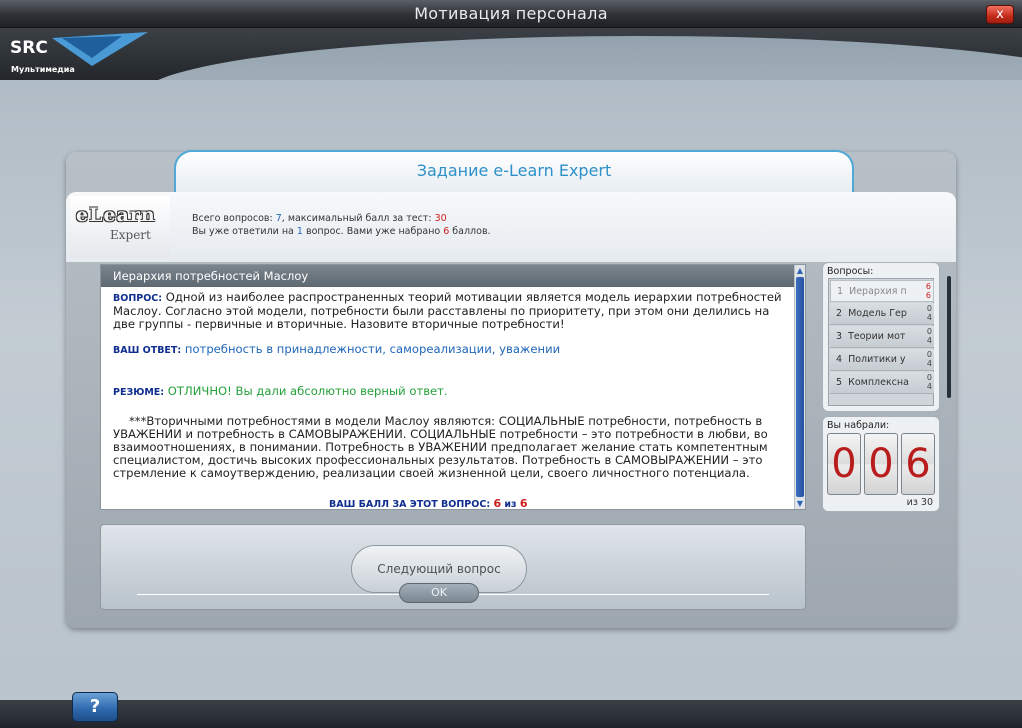 Image resolution: width=1022 pixels, height=728 pixels. What do you see at coordinates (882, 360) in the screenshot?
I see `question-item-4: 4 Политики у 04` at bounding box center [882, 360].